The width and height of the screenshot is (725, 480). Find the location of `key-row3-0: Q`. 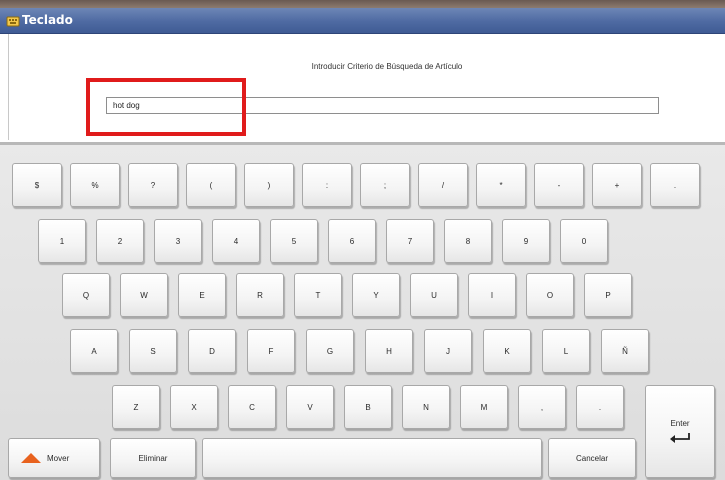

key-row3-0: Q is located at coordinates (86, 295).